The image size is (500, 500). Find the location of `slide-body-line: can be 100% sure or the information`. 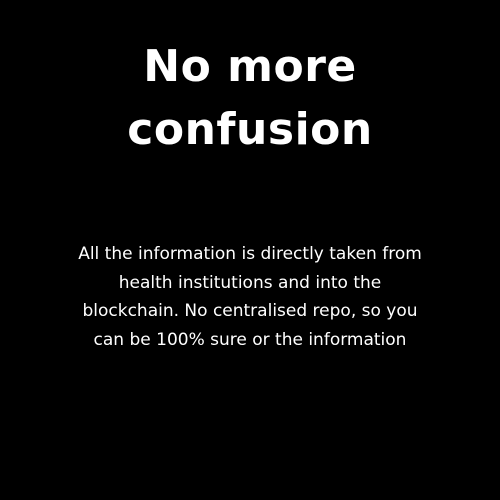

slide-body-line: can be 100% sure or the information is located at coordinates (250, 339).